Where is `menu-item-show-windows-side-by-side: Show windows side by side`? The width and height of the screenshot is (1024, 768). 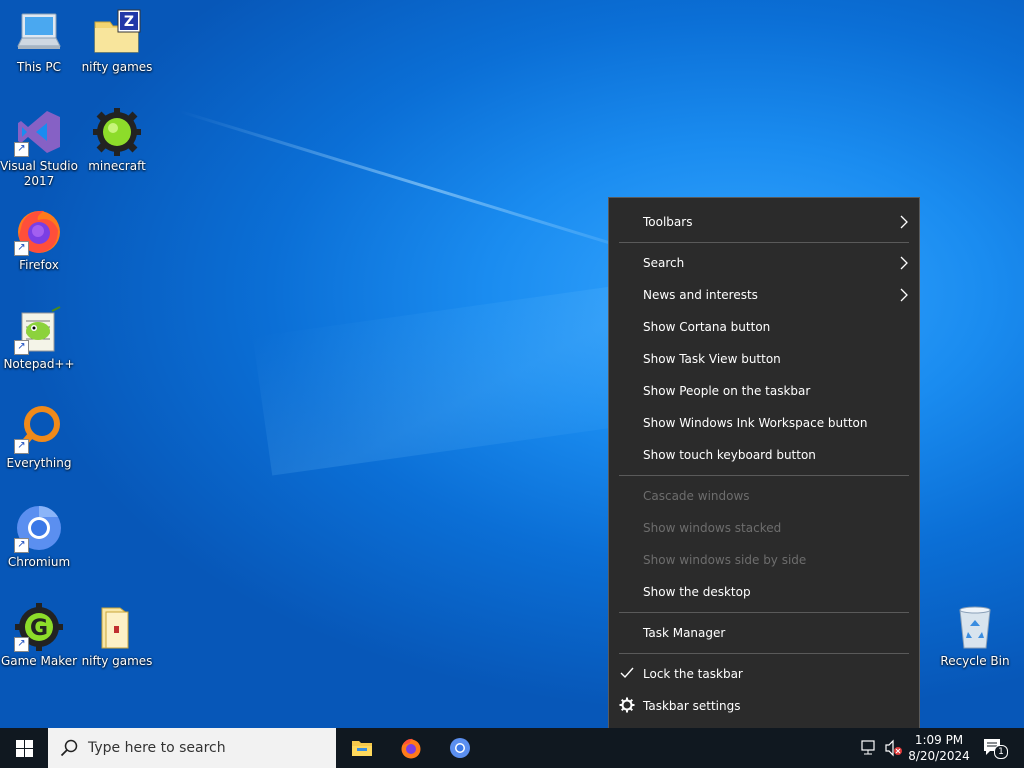
menu-item-show-windows-side-by-side: Show windows side by side is located at coordinates (764, 560).